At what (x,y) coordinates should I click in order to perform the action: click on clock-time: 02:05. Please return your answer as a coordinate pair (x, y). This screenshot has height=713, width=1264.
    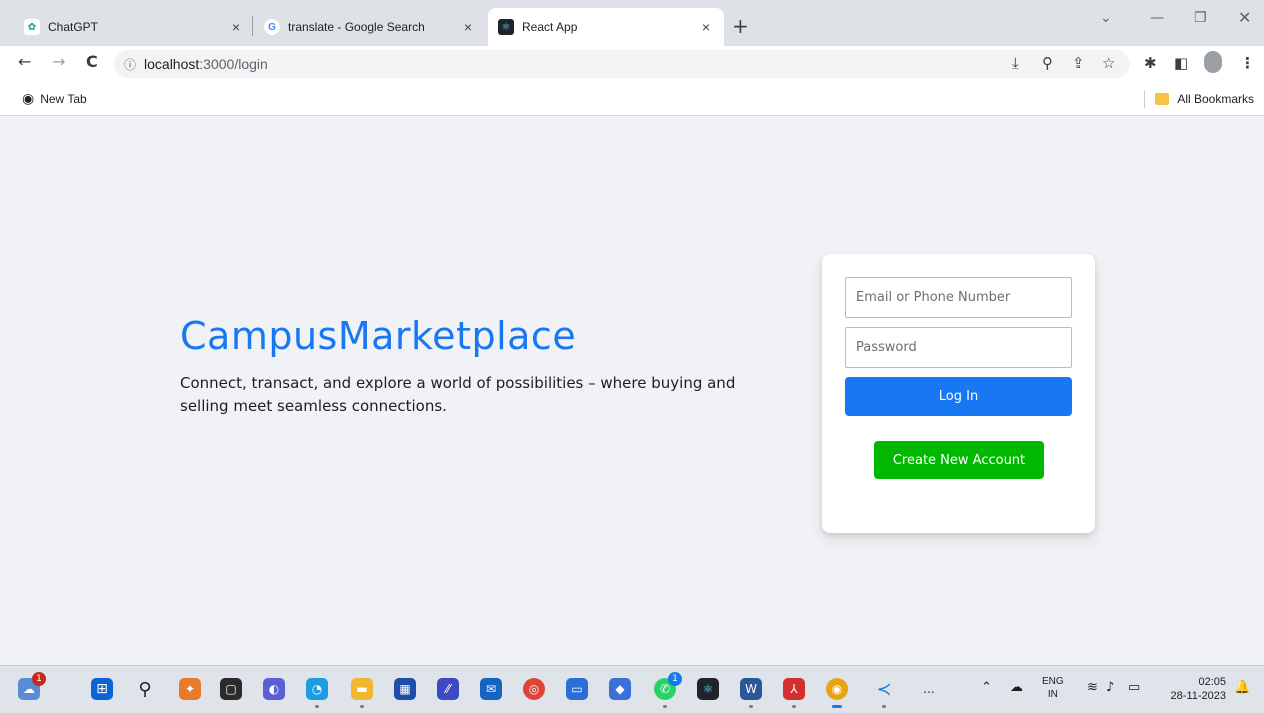
    Looking at the image, I should click on (1212, 682).